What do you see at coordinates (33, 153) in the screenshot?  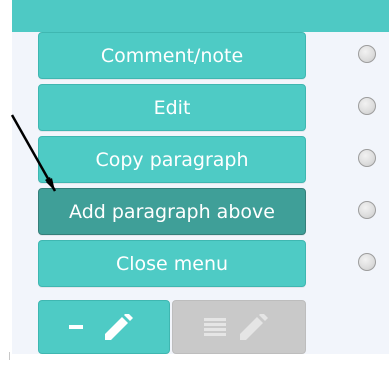 I see `pointer-arrow-icon` at bounding box center [33, 153].